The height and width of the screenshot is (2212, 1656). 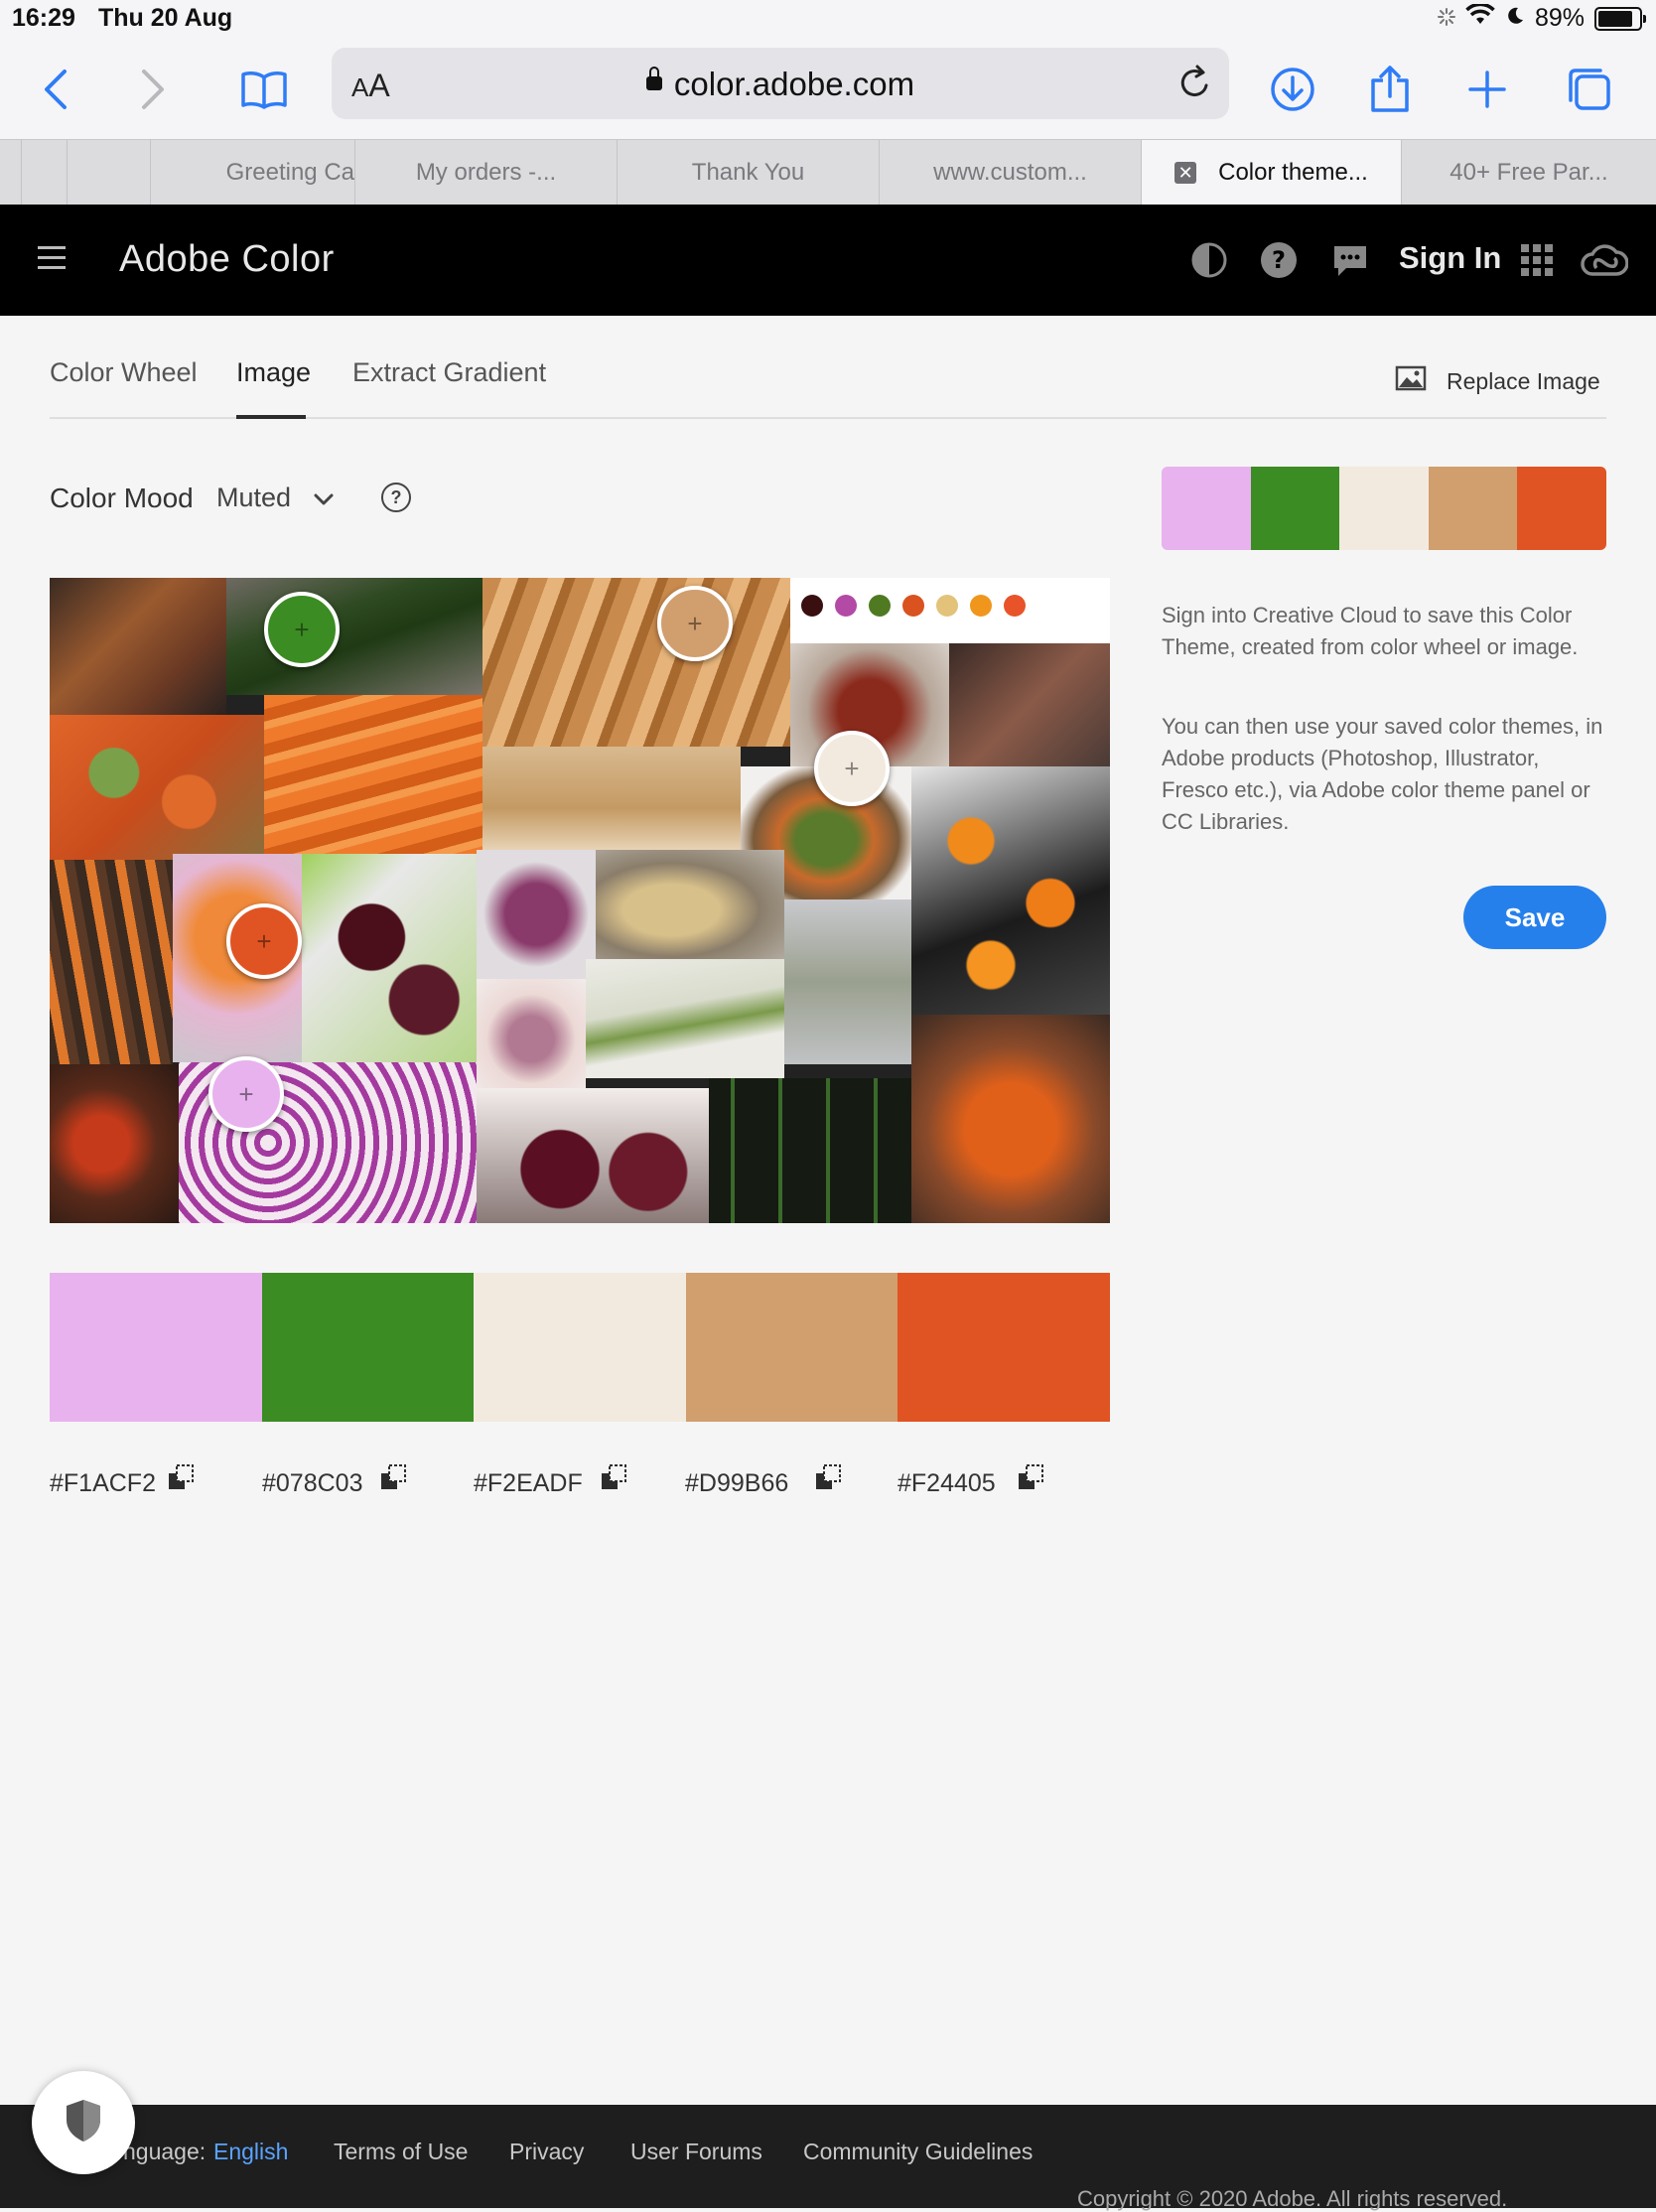 What do you see at coordinates (157, 787) in the screenshot?
I see `image-tile-sliced-carrots` at bounding box center [157, 787].